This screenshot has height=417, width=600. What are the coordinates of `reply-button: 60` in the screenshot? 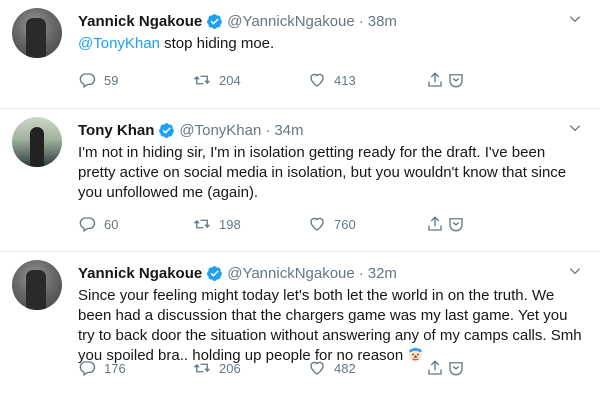 It's located at (135, 224).